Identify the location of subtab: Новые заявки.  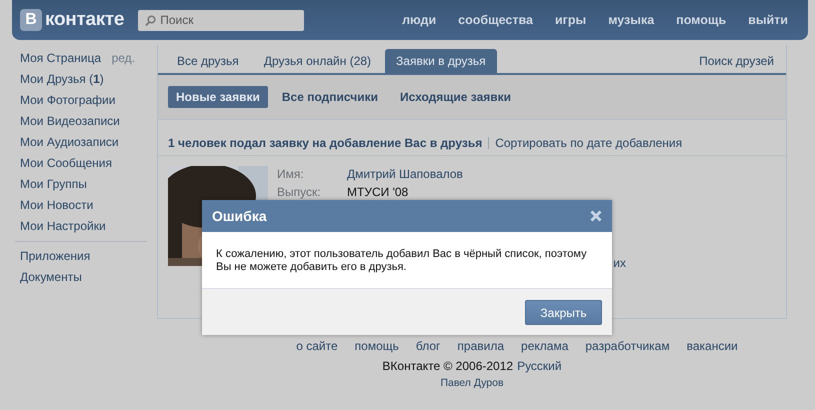
(218, 97).